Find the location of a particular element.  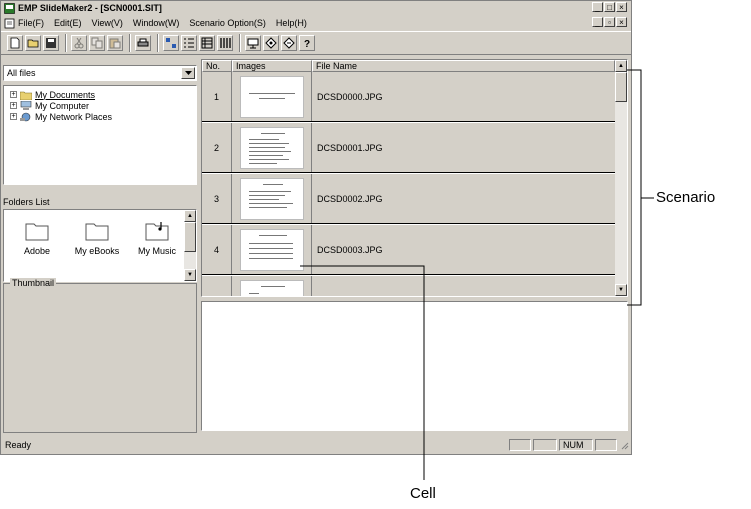

cell-callout-label: Cell is located at coordinates (423, 493).